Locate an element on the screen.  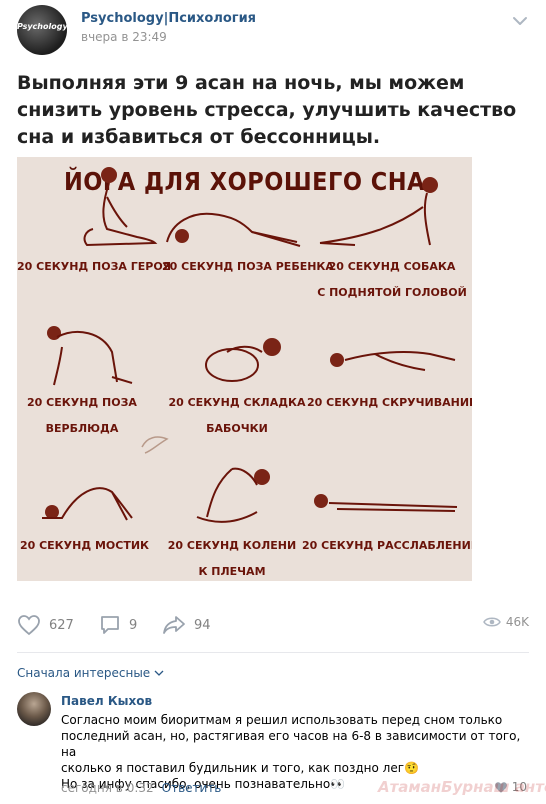
child-pose-figure is located at coordinates (233, 229).